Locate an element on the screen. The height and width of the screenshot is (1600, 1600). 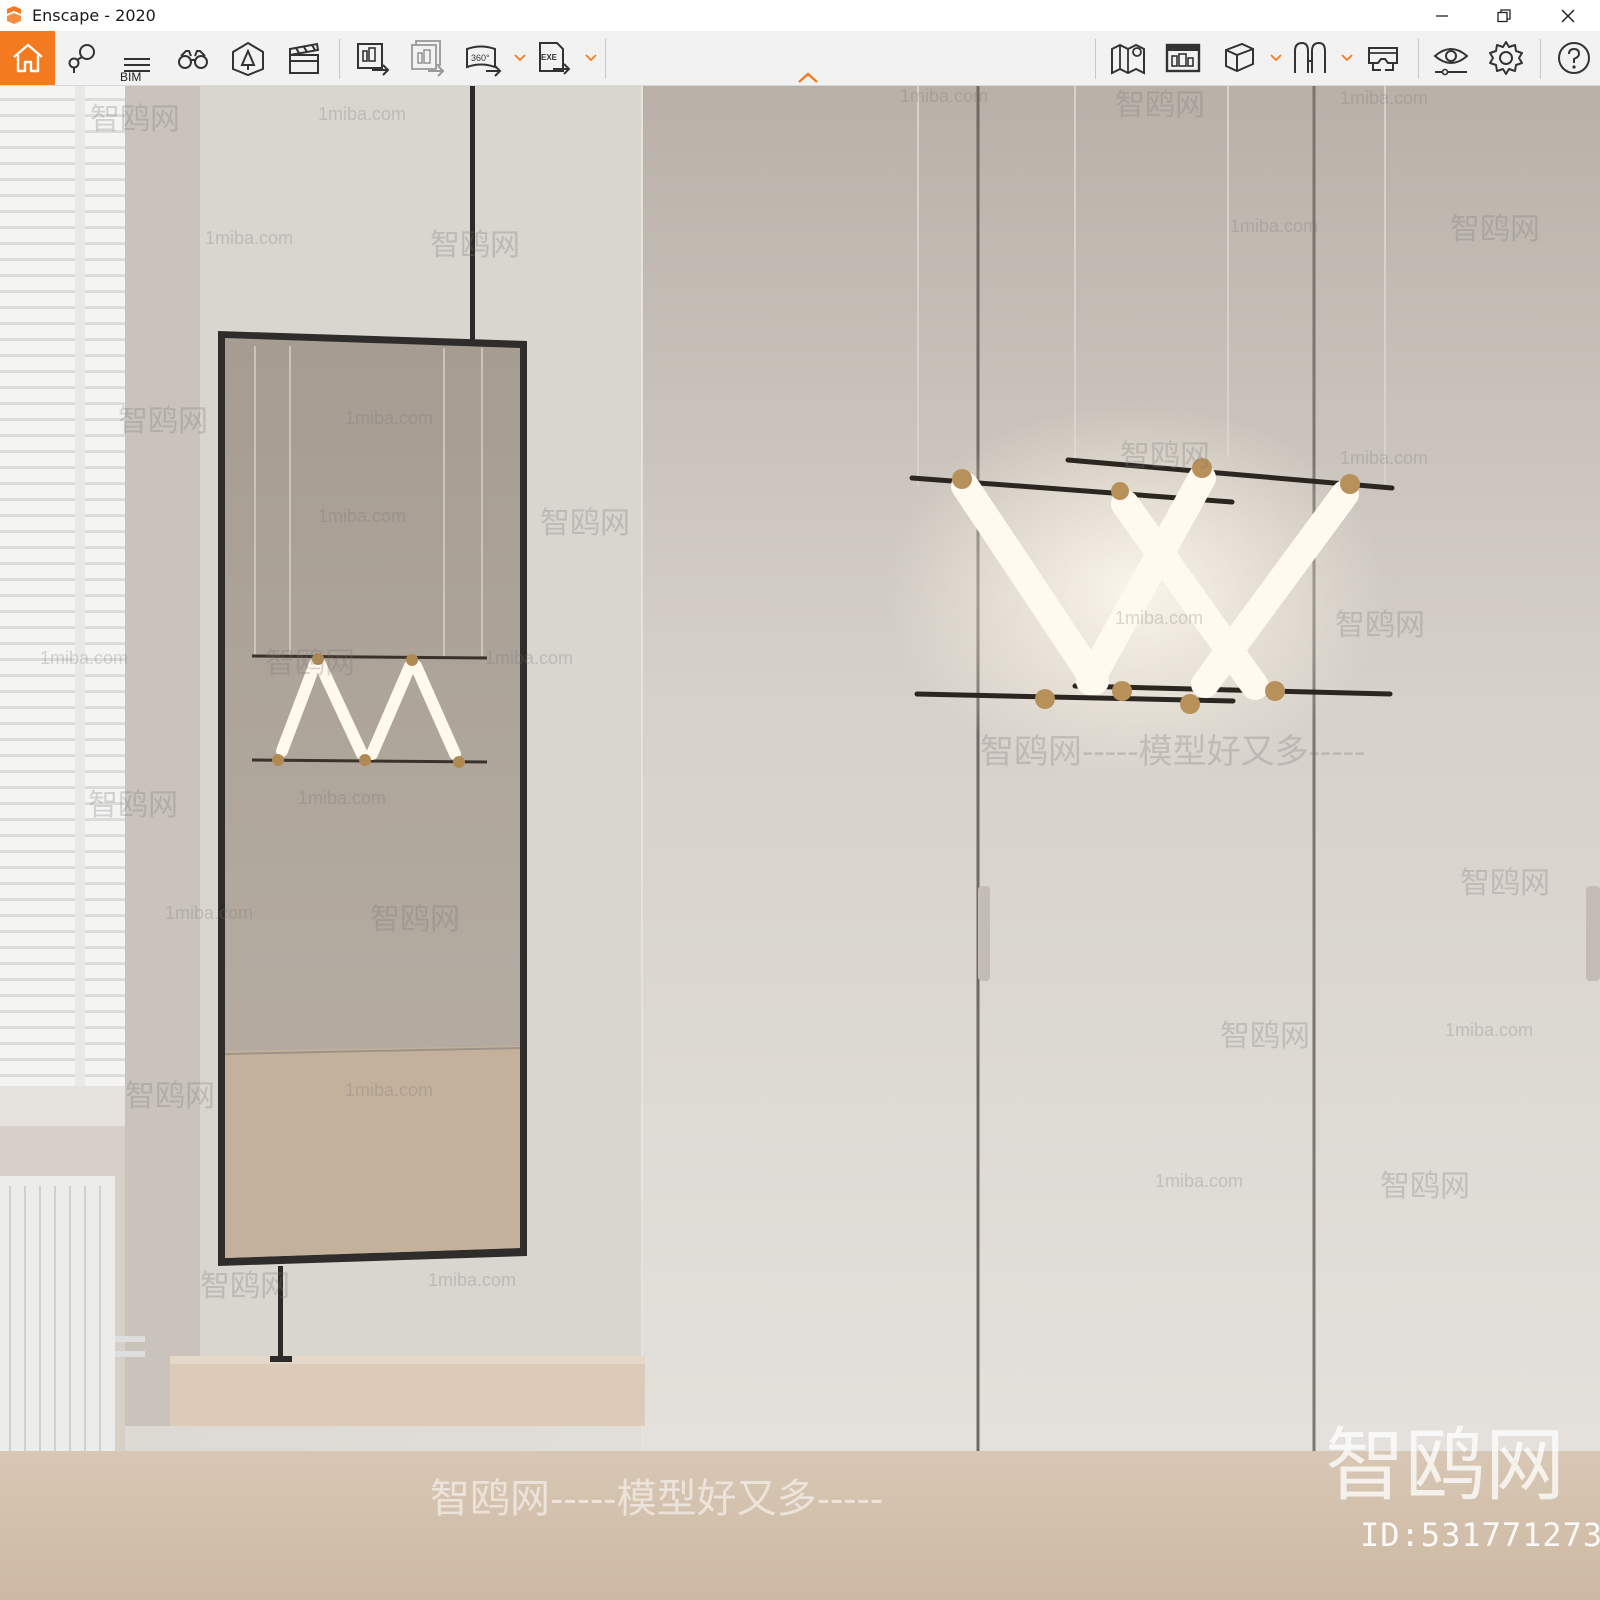
location-pin-icon is located at coordinates (81, 58).